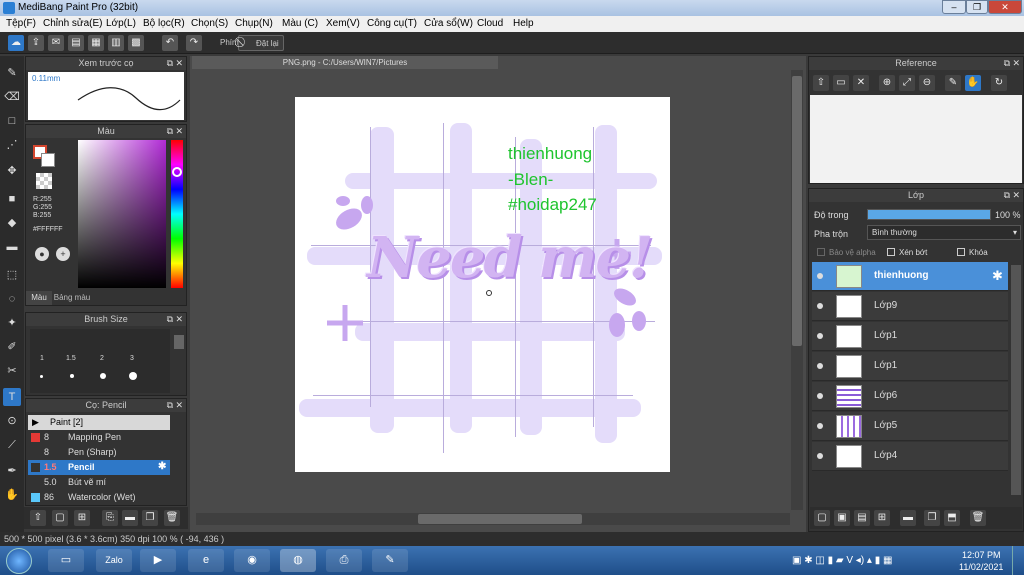 This screenshot has width=1024, height=575. Describe the element at coordinates (944, 232) in the screenshot. I see `blend-select: Bình thường ▾` at that location.